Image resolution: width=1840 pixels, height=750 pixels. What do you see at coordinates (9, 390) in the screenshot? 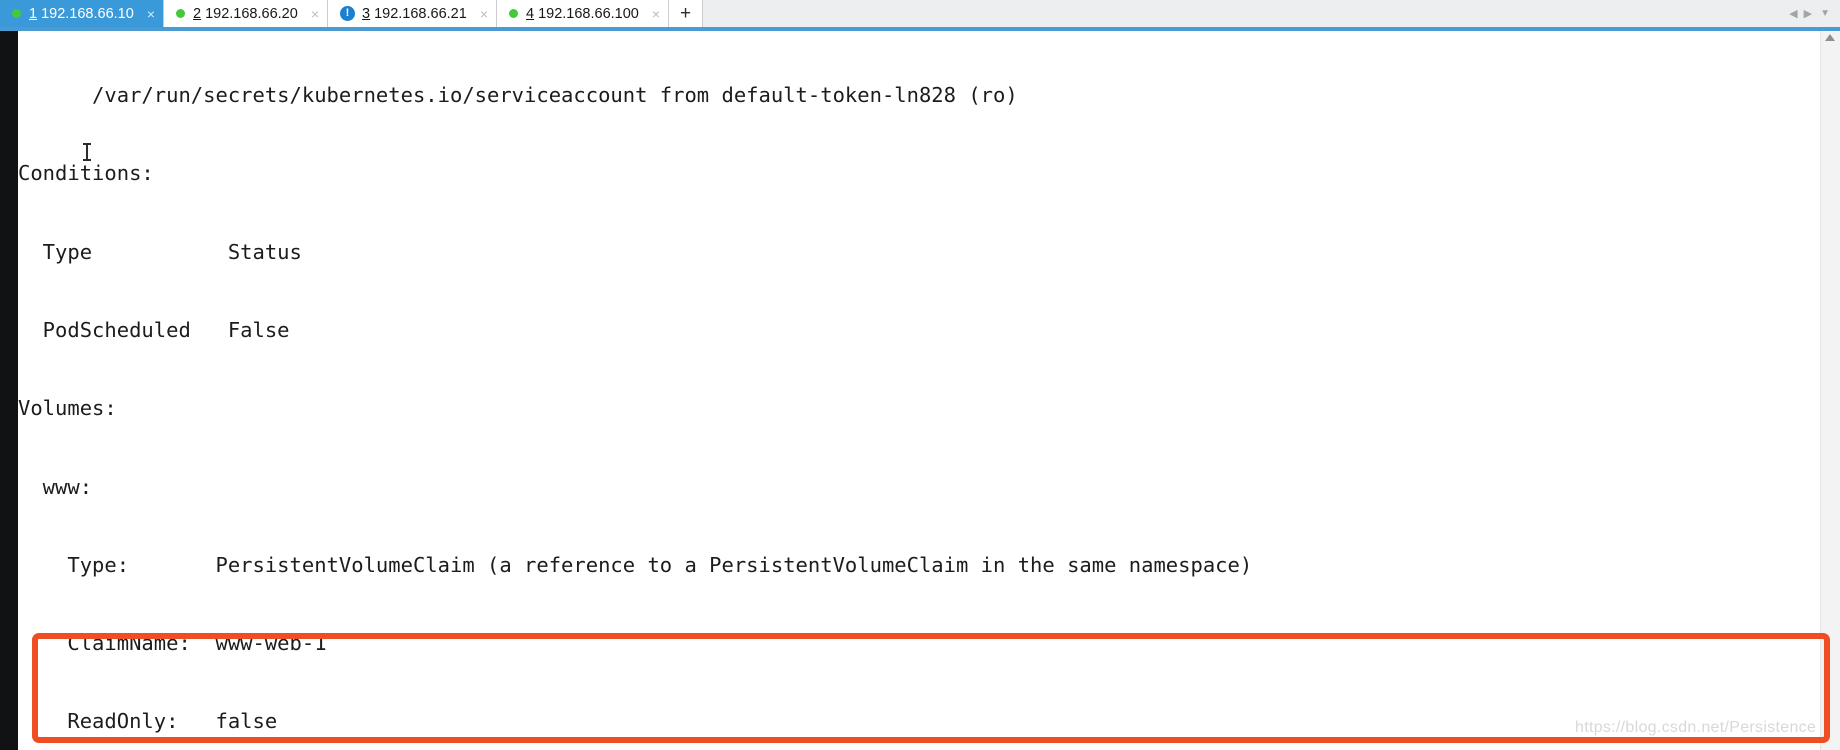
I see `terminal-left-gutter` at bounding box center [9, 390].